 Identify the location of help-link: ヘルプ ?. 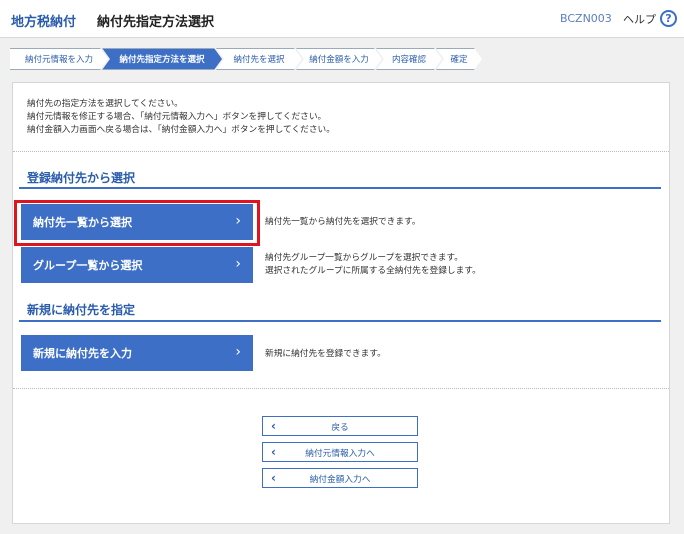
(650, 18).